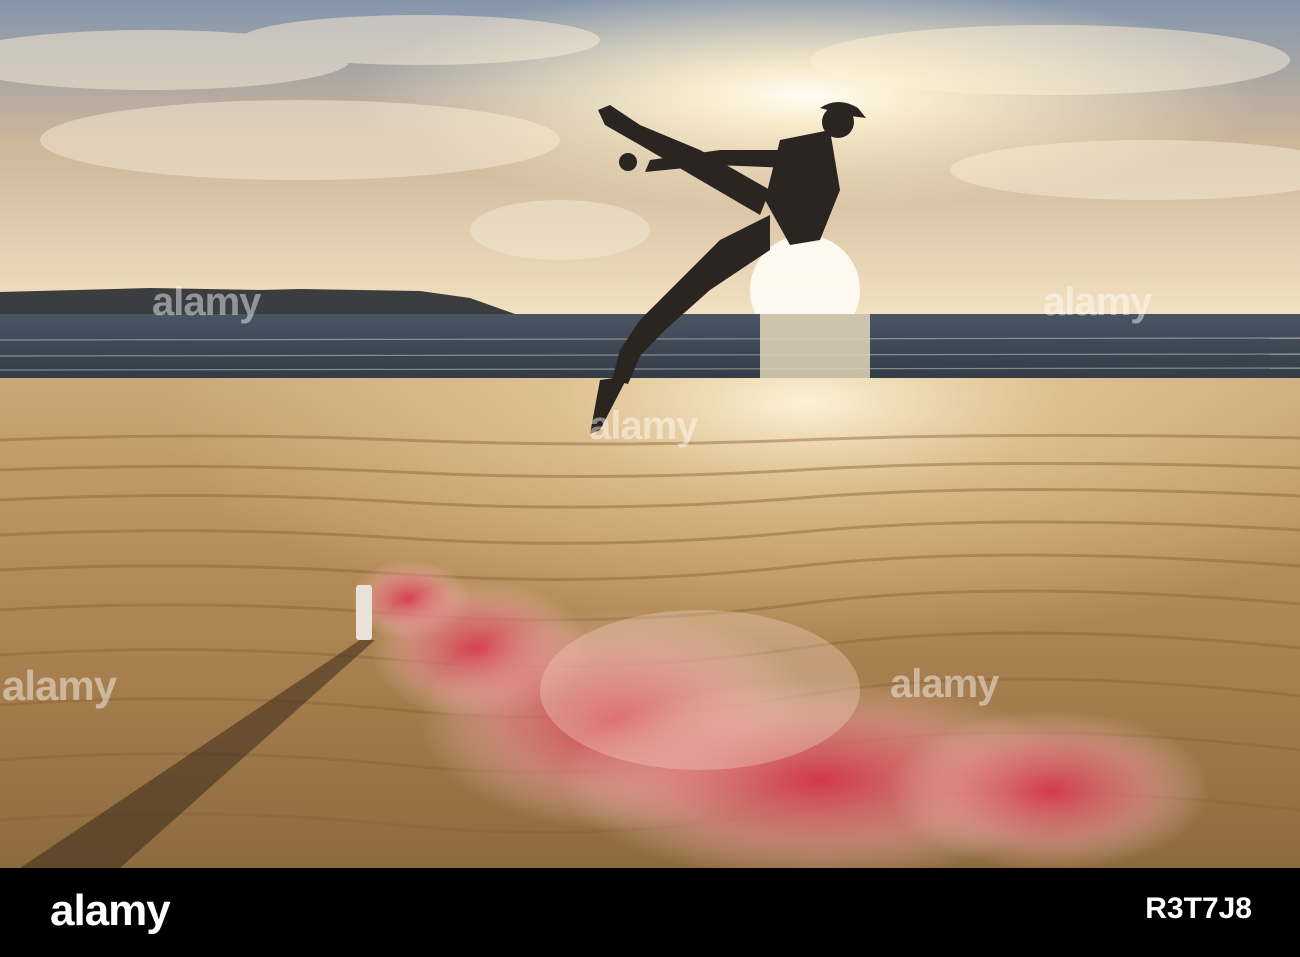 Image resolution: width=1300 pixels, height=957 pixels. Describe the element at coordinates (110, 911) in the screenshot. I see `alamy-logo: alamy` at that location.